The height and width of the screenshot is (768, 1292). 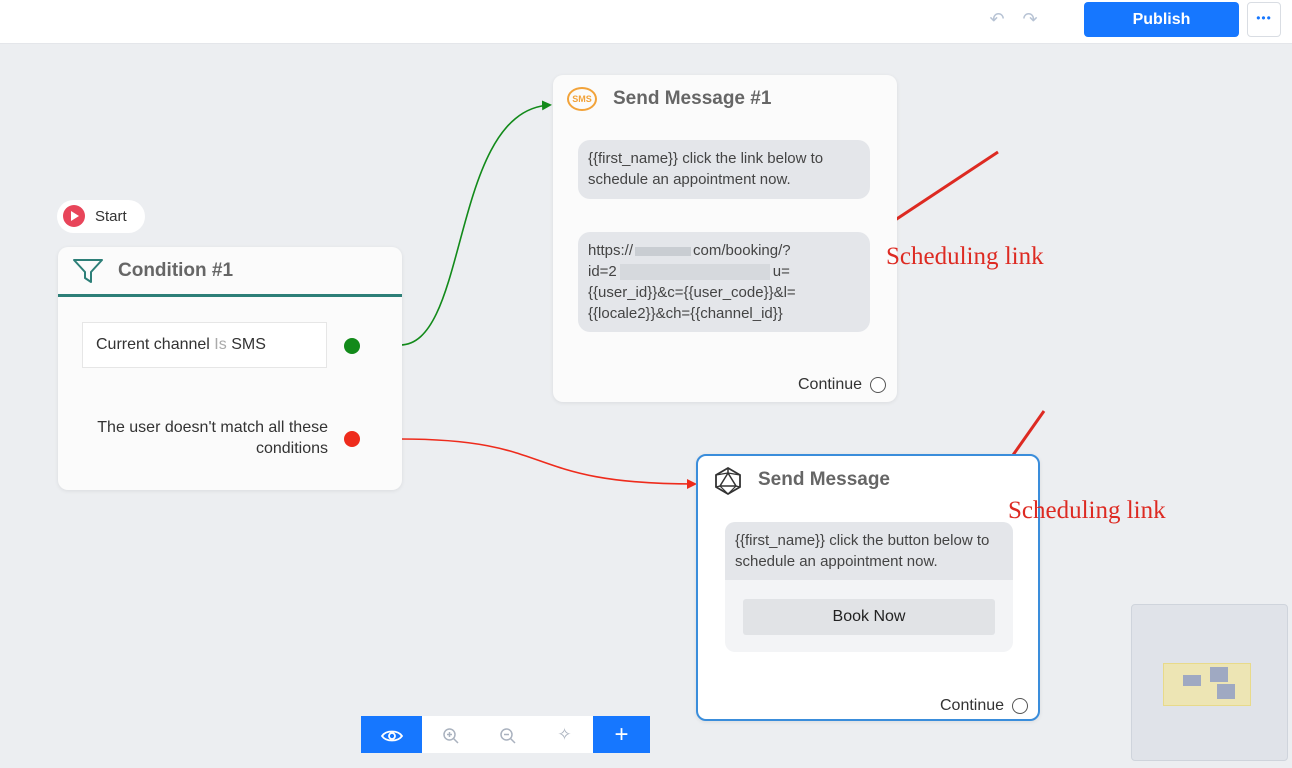 I want to click on start-node: Start, so click(x=101, y=216).